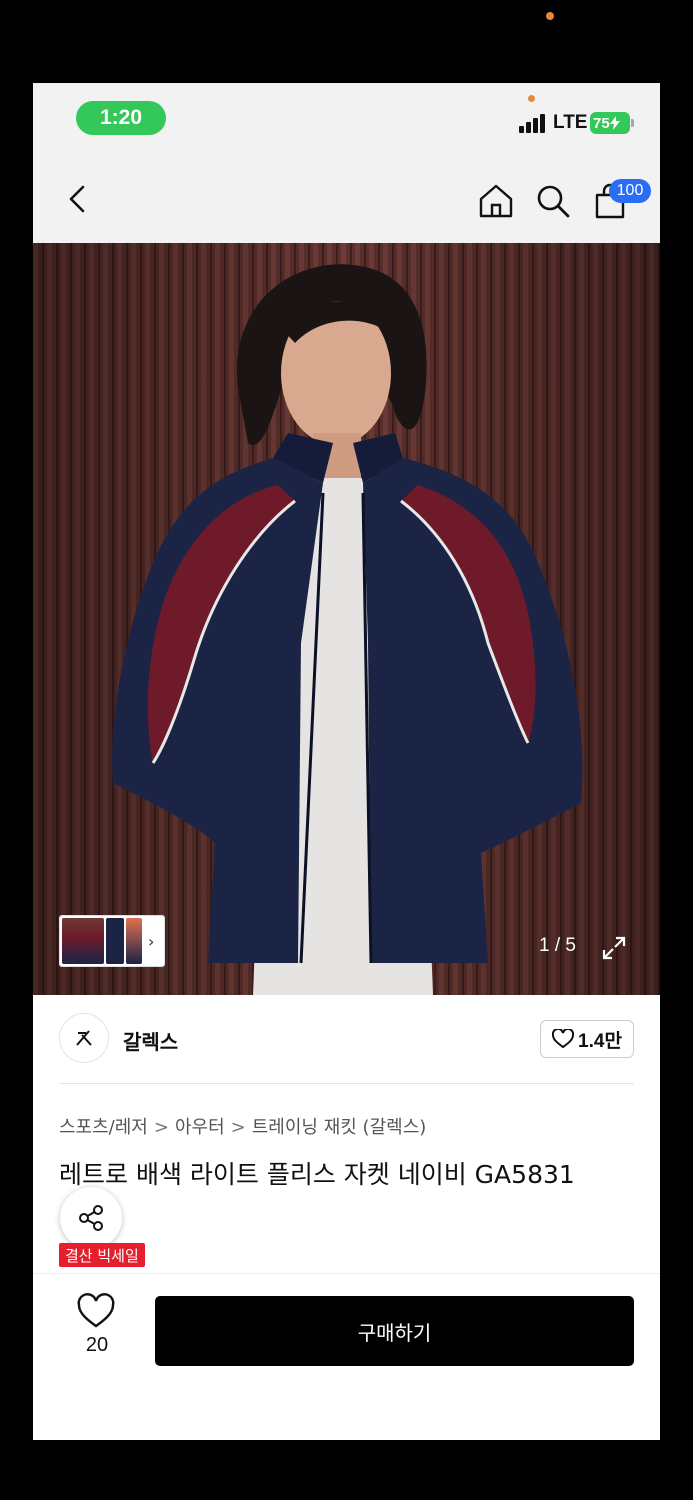  What do you see at coordinates (632, 123) in the screenshot?
I see `battery-cap` at bounding box center [632, 123].